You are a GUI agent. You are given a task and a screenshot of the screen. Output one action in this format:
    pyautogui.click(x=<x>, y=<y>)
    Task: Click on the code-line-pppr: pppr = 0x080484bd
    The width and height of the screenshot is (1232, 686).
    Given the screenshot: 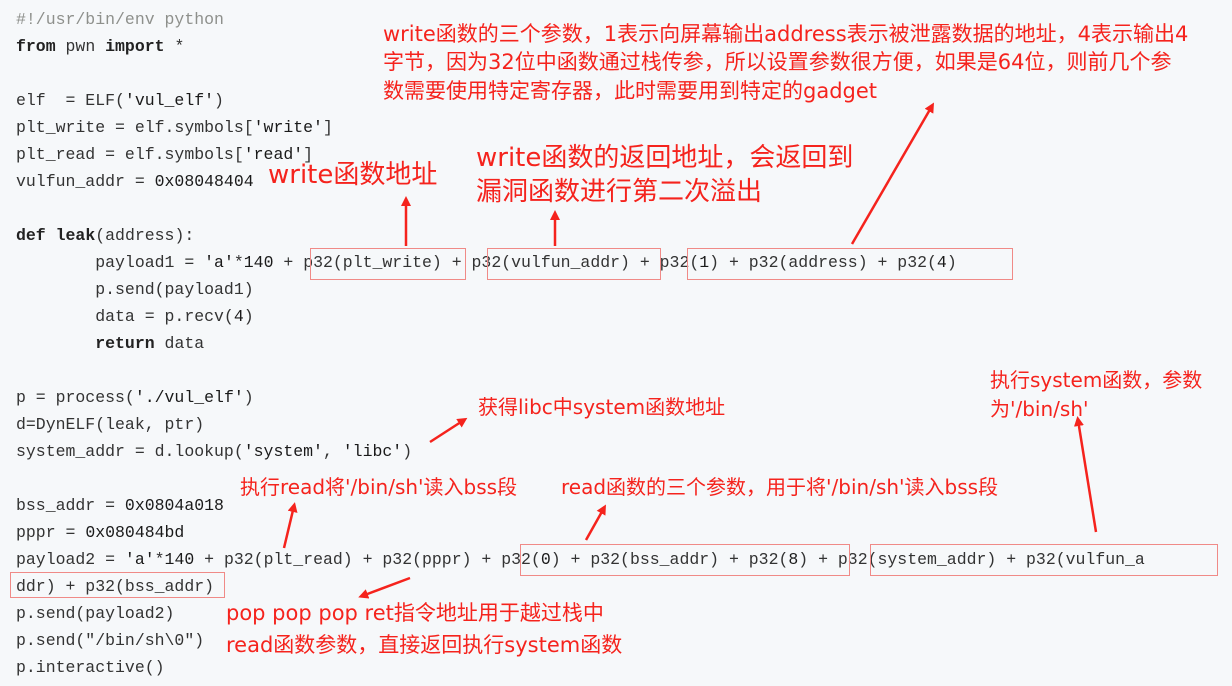 What is the action you would take?
    pyautogui.click(x=100, y=532)
    